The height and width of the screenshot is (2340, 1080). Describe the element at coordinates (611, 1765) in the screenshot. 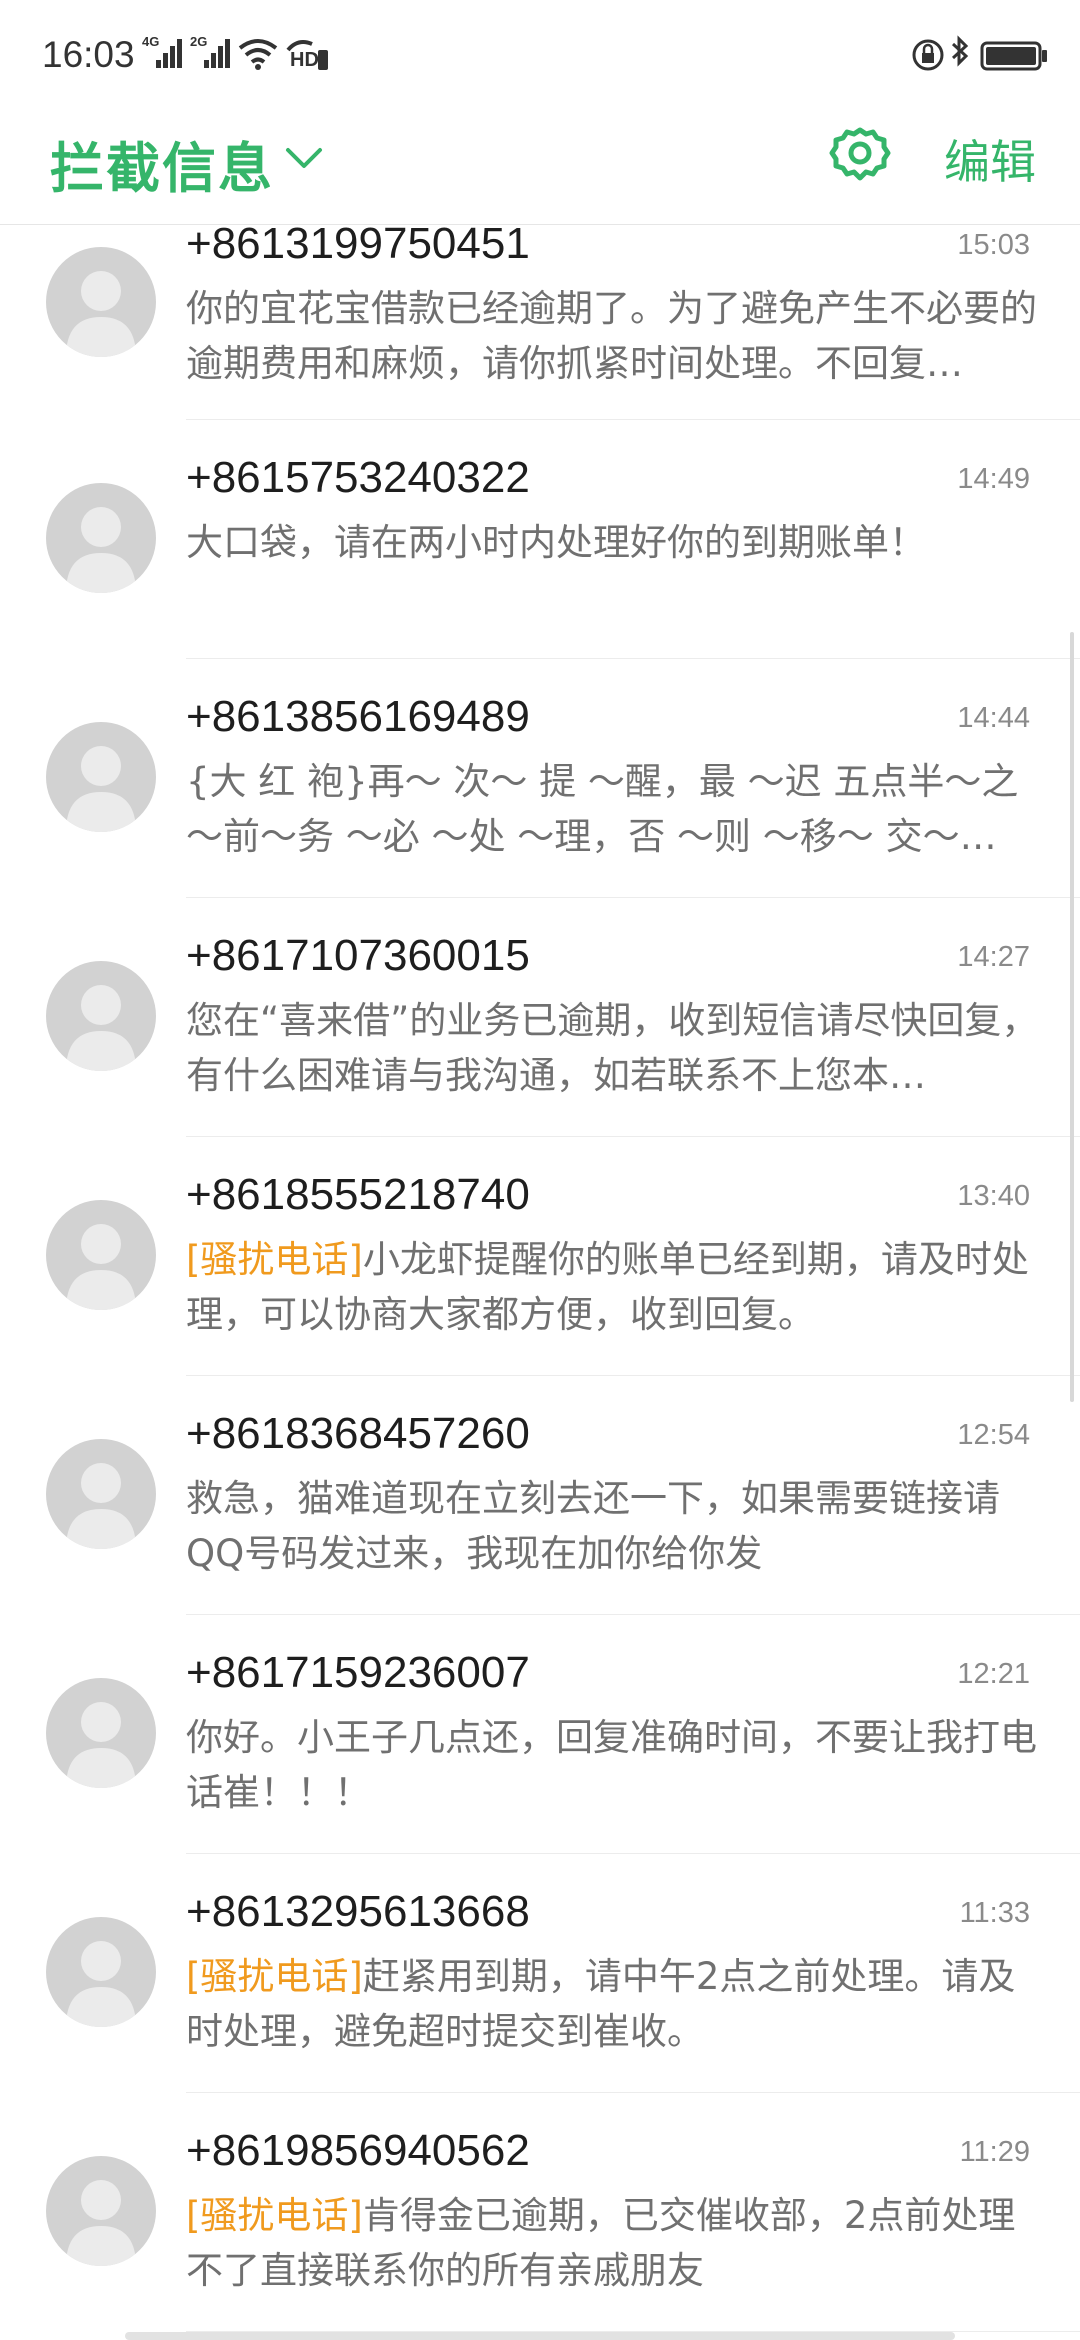

I see `message-preview: 你好。小王子几点还，回复准确时间，不要让我打电话崔！！！` at that location.